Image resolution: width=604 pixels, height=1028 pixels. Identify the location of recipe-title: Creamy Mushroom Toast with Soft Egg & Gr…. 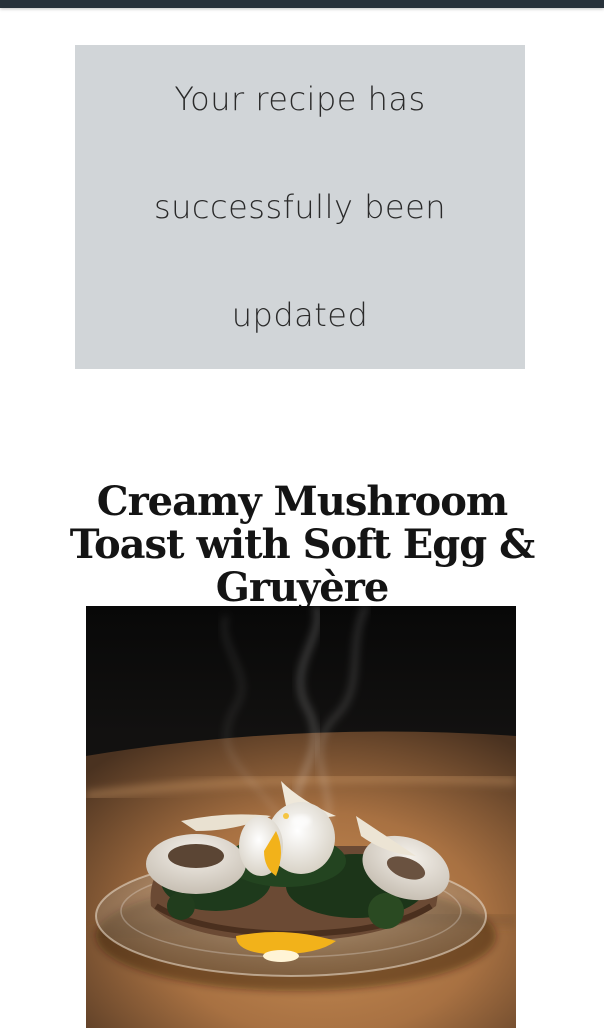
(302, 544).